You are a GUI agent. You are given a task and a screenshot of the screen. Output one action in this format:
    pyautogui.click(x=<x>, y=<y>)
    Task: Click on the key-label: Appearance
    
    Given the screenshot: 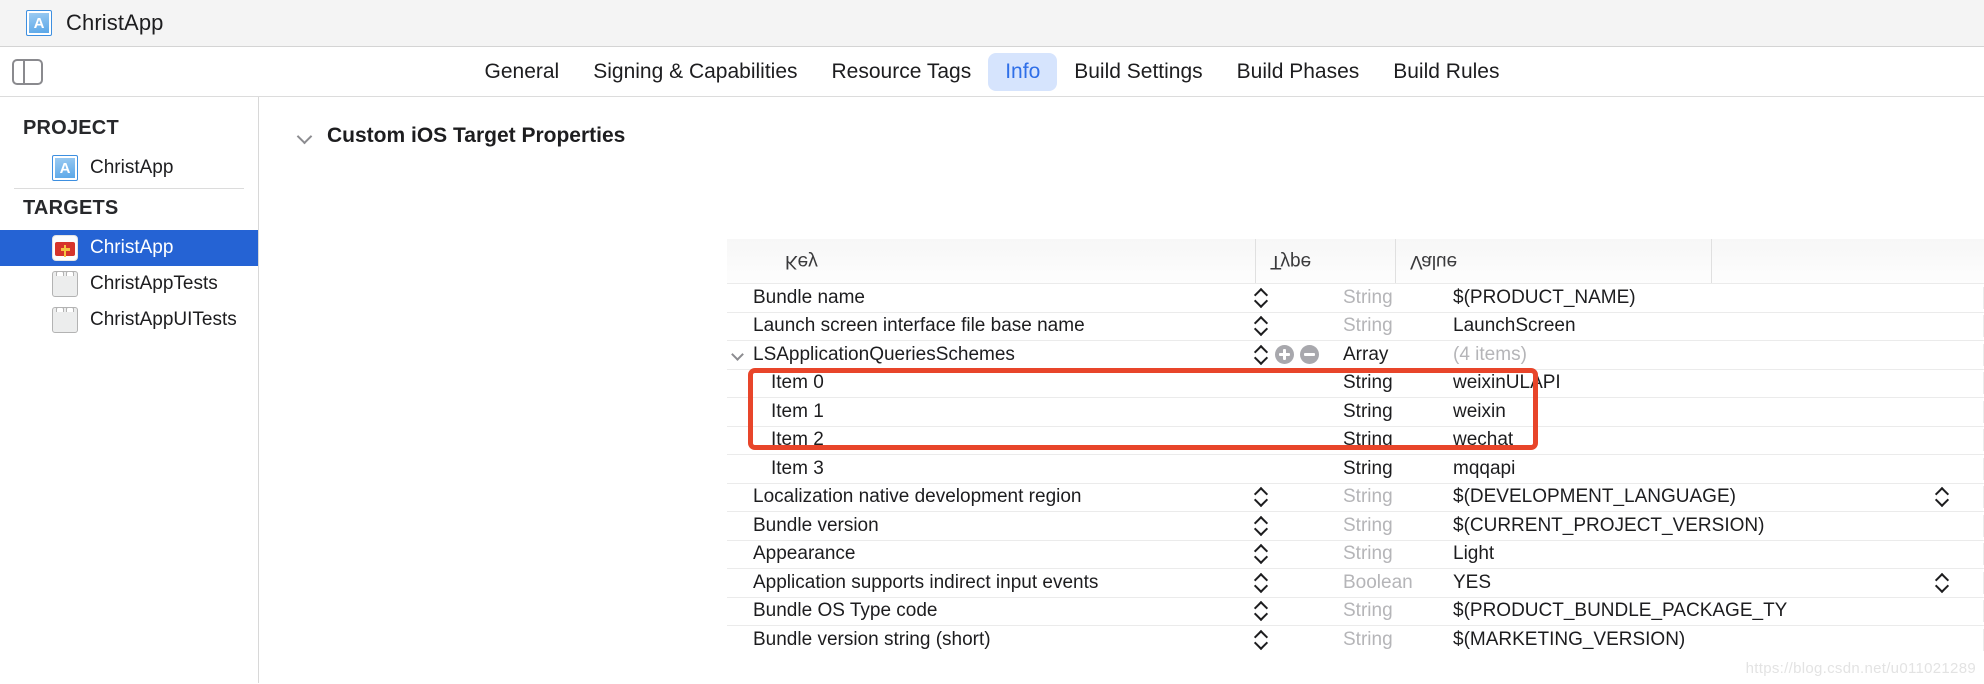 What is the action you would take?
    pyautogui.click(x=804, y=554)
    